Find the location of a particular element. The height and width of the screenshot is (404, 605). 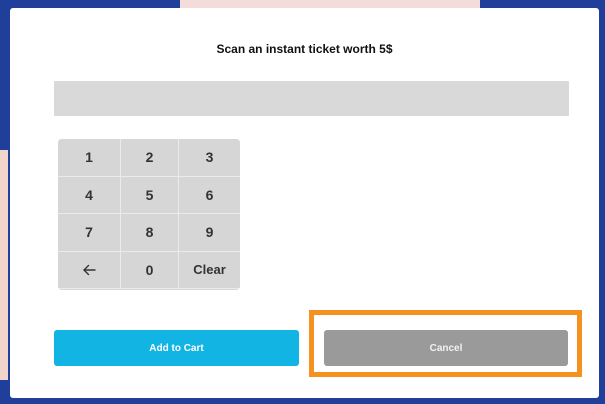

key-8: 8 is located at coordinates (149, 232).